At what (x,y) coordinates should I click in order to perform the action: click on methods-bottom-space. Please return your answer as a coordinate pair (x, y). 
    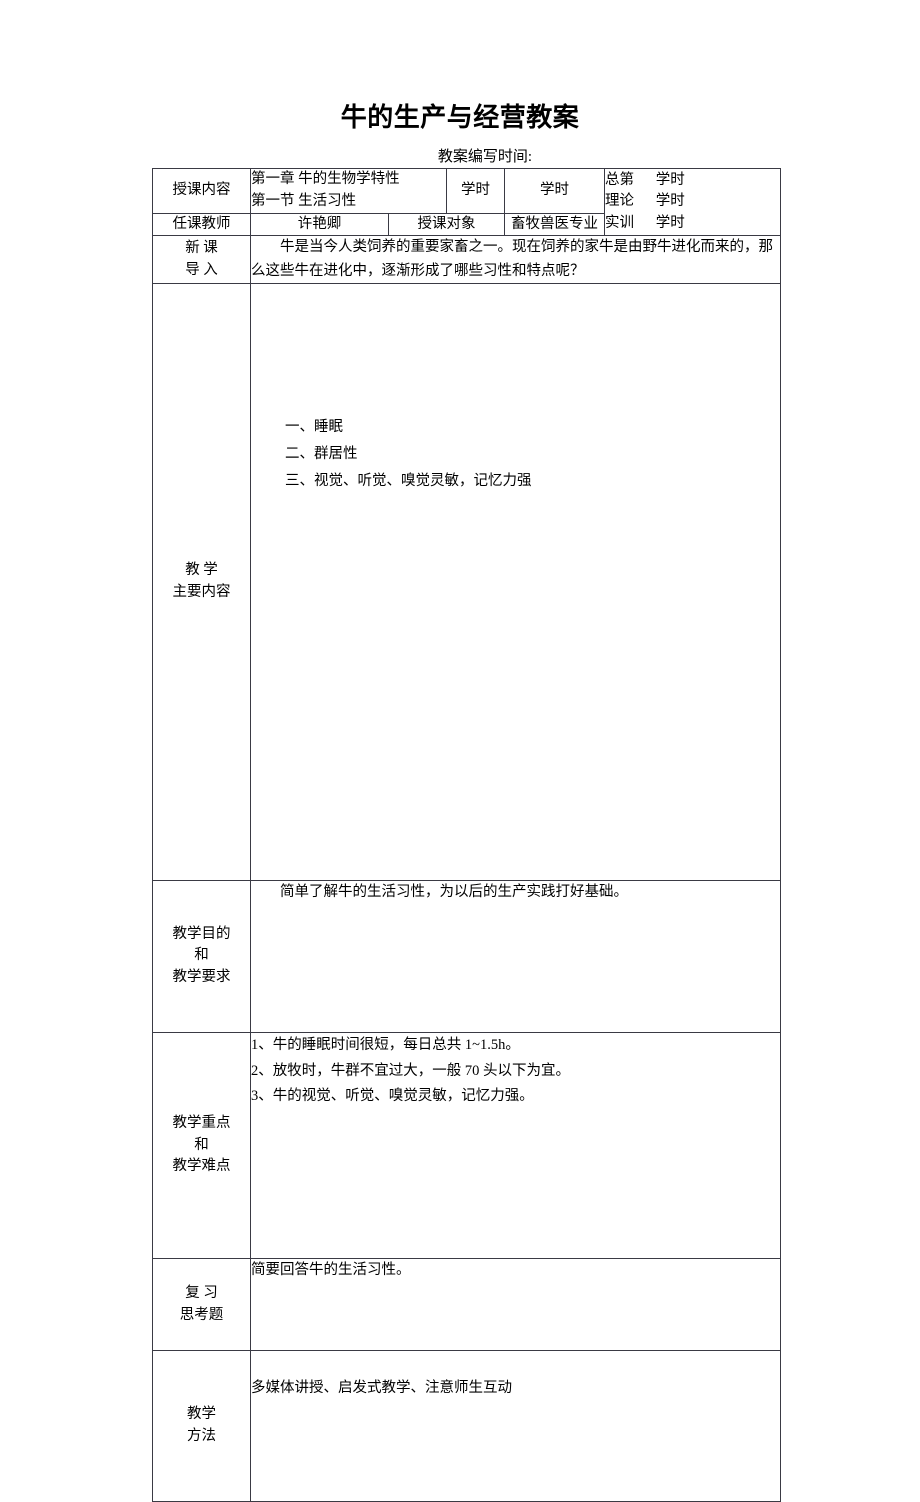
    Looking at the image, I should click on (515, 1451).